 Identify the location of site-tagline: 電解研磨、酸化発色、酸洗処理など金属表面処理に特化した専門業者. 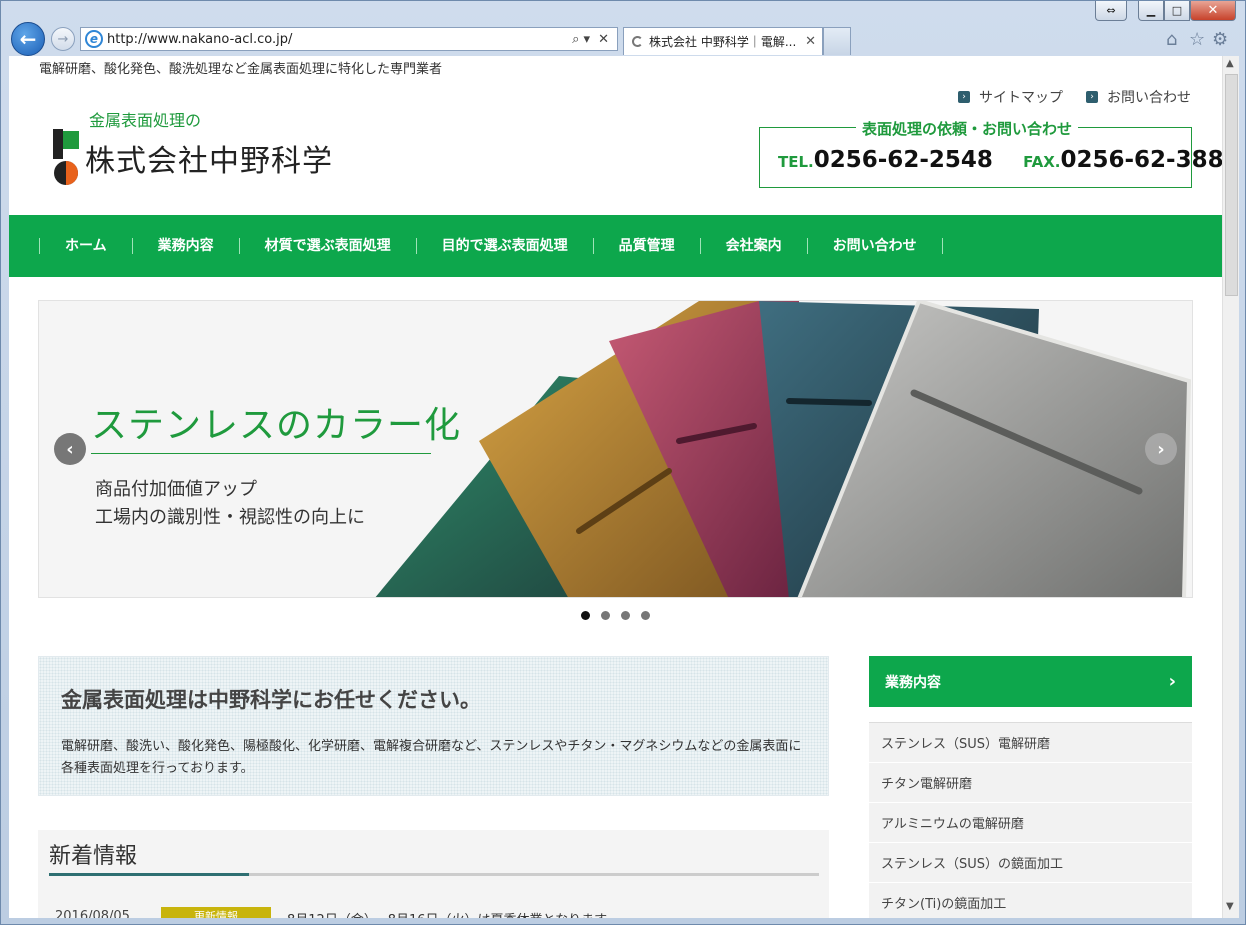
(241, 69).